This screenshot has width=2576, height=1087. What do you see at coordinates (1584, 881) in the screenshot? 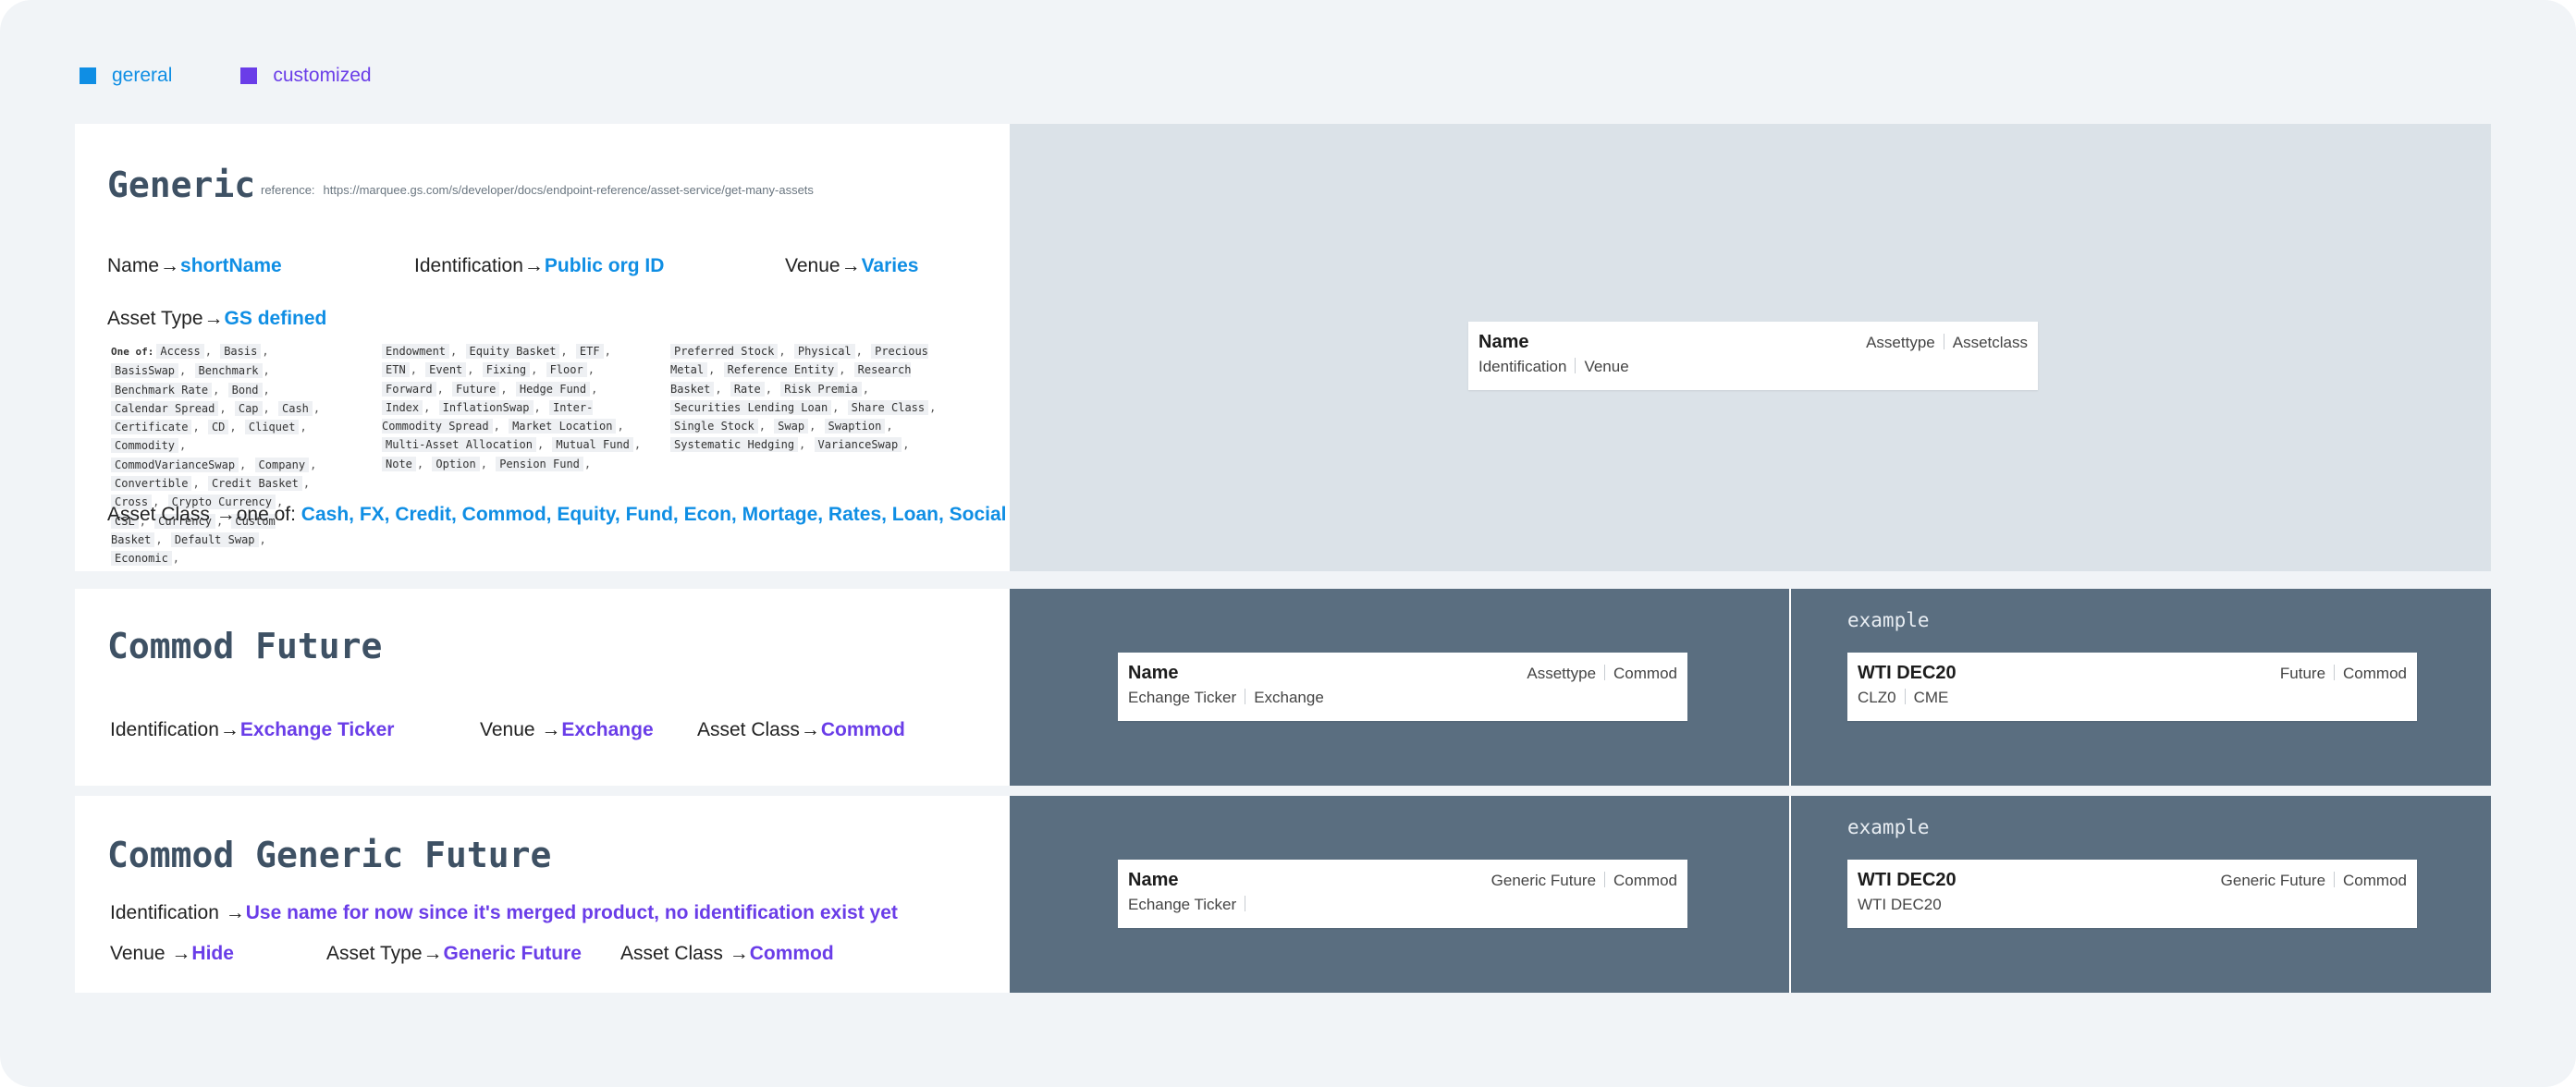
I see `card-tags: Generic Future Commod` at bounding box center [1584, 881].